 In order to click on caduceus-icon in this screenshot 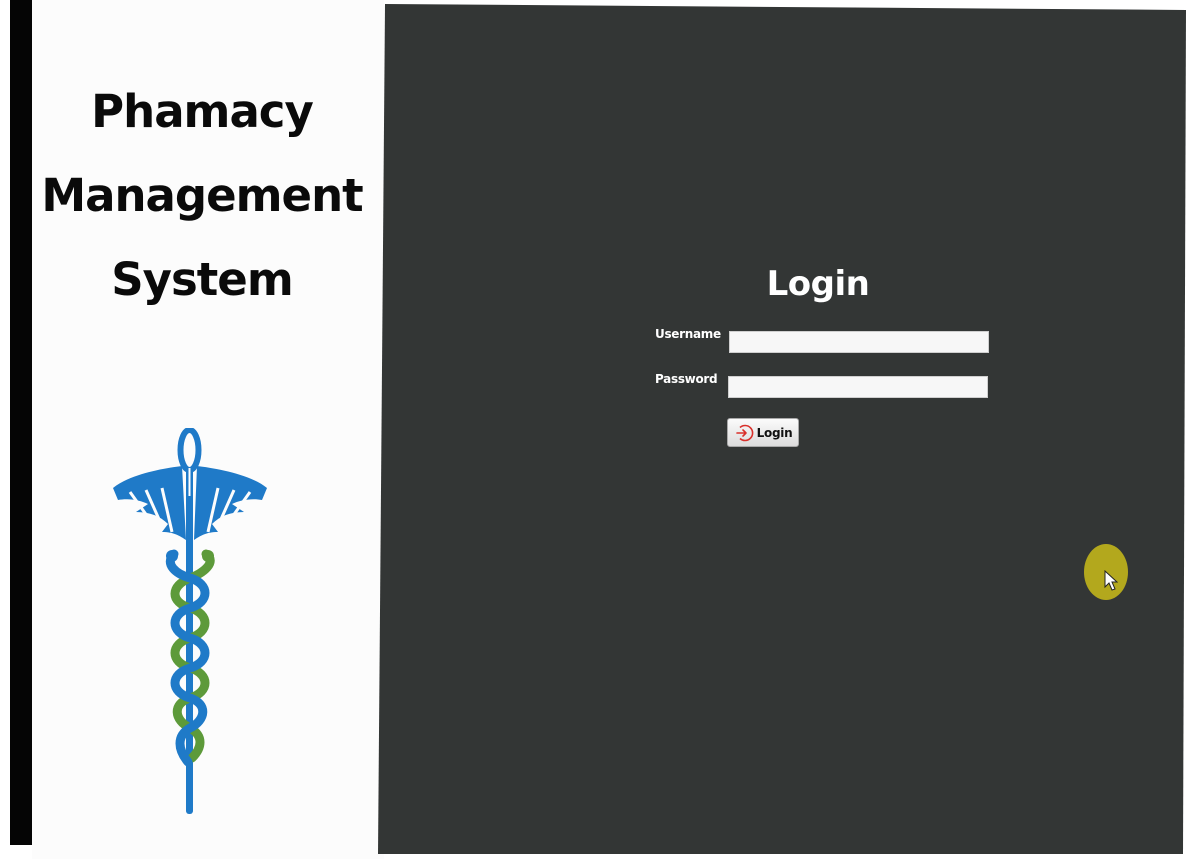, I will do `click(190, 621)`.